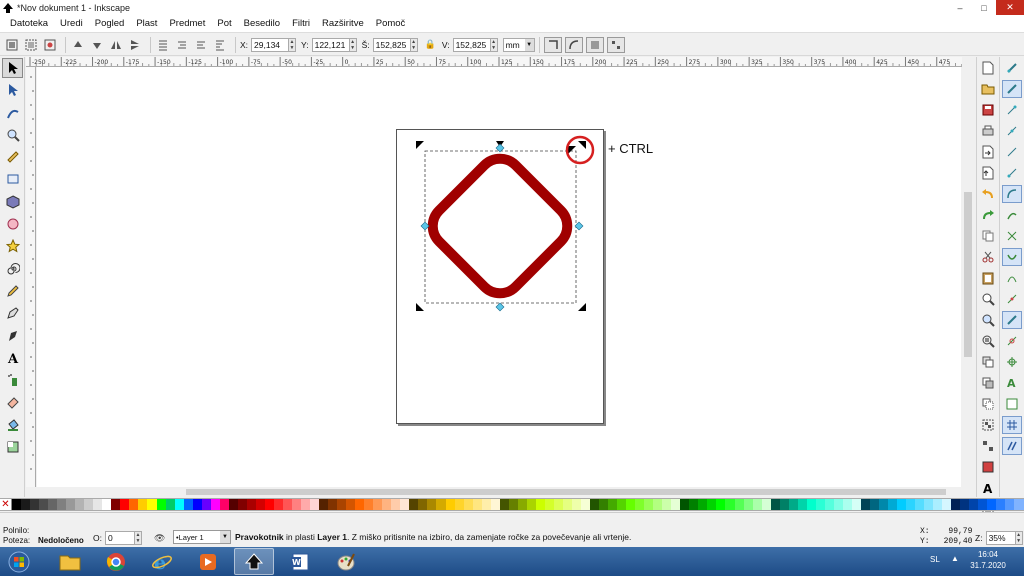 The width and height of the screenshot is (1024, 576). Describe the element at coordinates (615, 44) in the screenshot. I see `transform-patterns-toggle` at that location.